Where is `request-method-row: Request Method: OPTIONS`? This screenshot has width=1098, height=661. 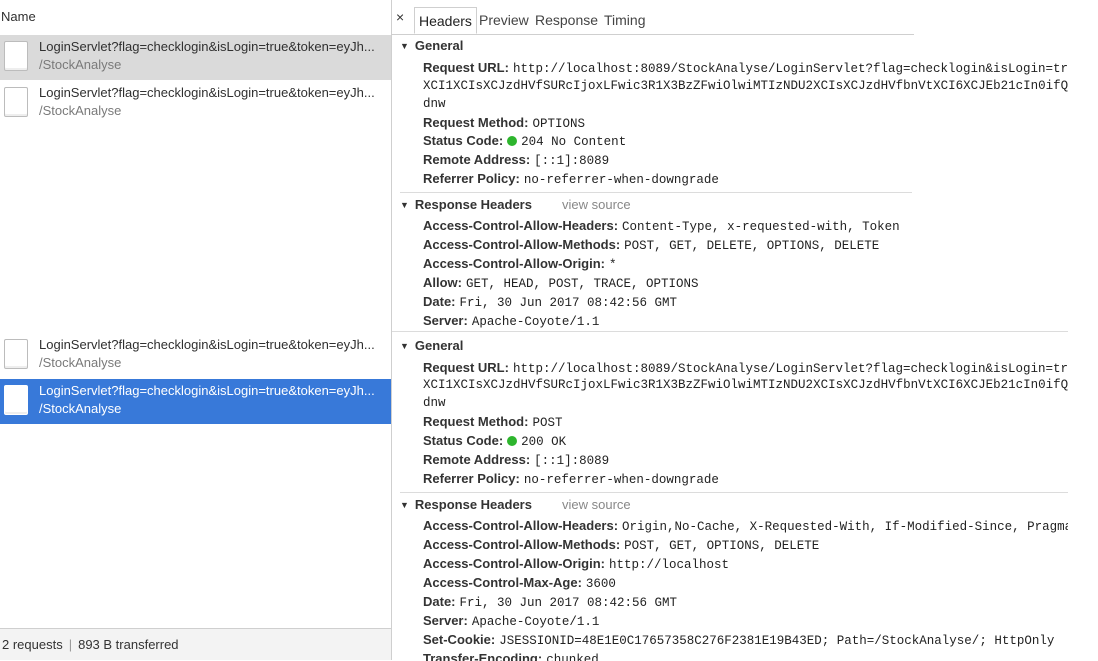 request-method-row: Request Method: OPTIONS is located at coordinates (504, 123).